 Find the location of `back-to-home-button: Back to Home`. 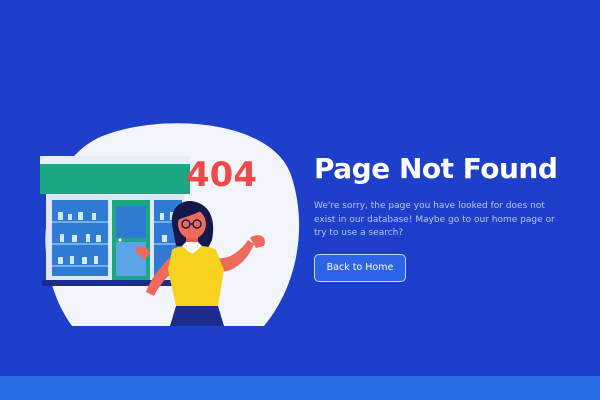

back-to-home-button: Back to Home is located at coordinates (360, 267).